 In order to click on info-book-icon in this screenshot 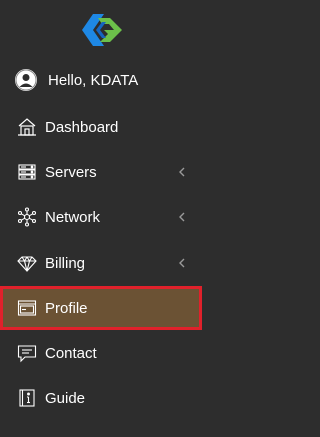, I will do `click(27, 398)`.